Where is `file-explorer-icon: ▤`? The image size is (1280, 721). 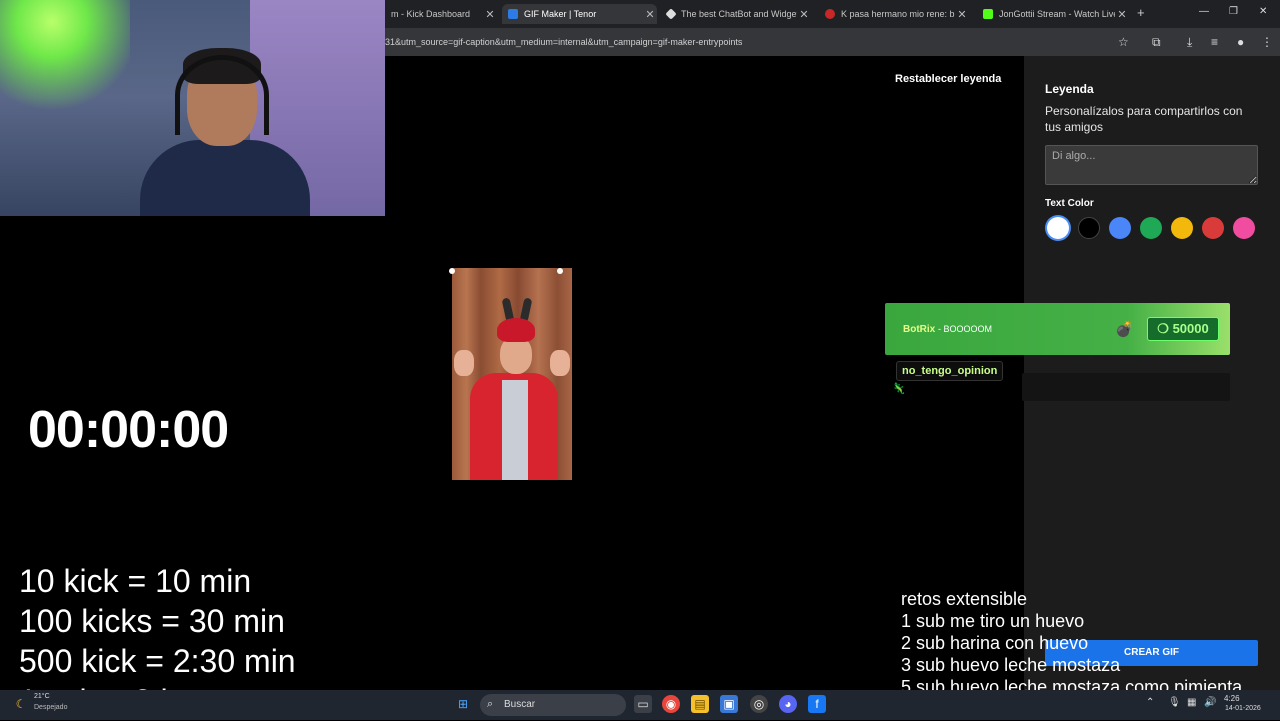 file-explorer-icon: ▤ is located at coordinates (700, 704).